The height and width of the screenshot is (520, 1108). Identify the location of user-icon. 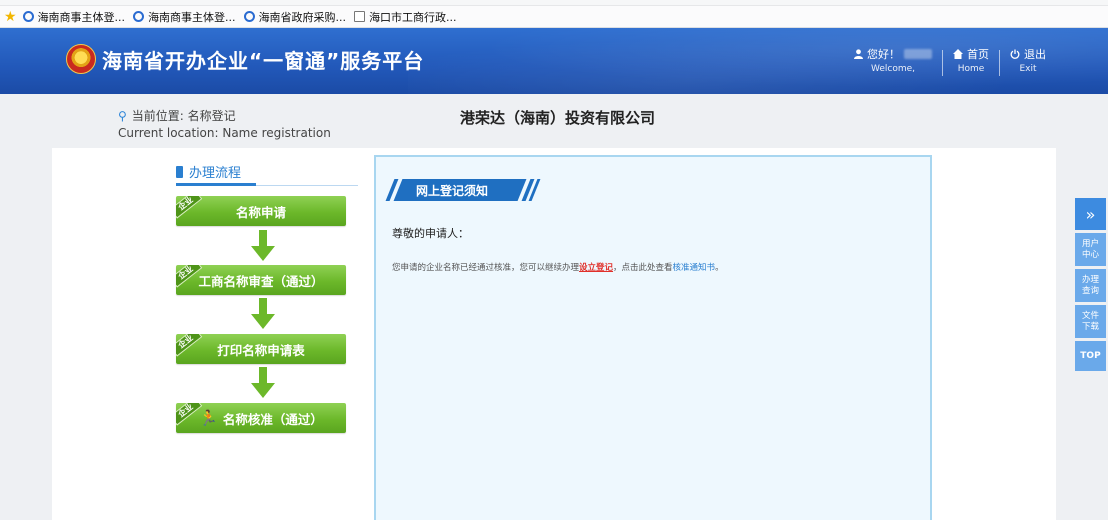
(858, 54).